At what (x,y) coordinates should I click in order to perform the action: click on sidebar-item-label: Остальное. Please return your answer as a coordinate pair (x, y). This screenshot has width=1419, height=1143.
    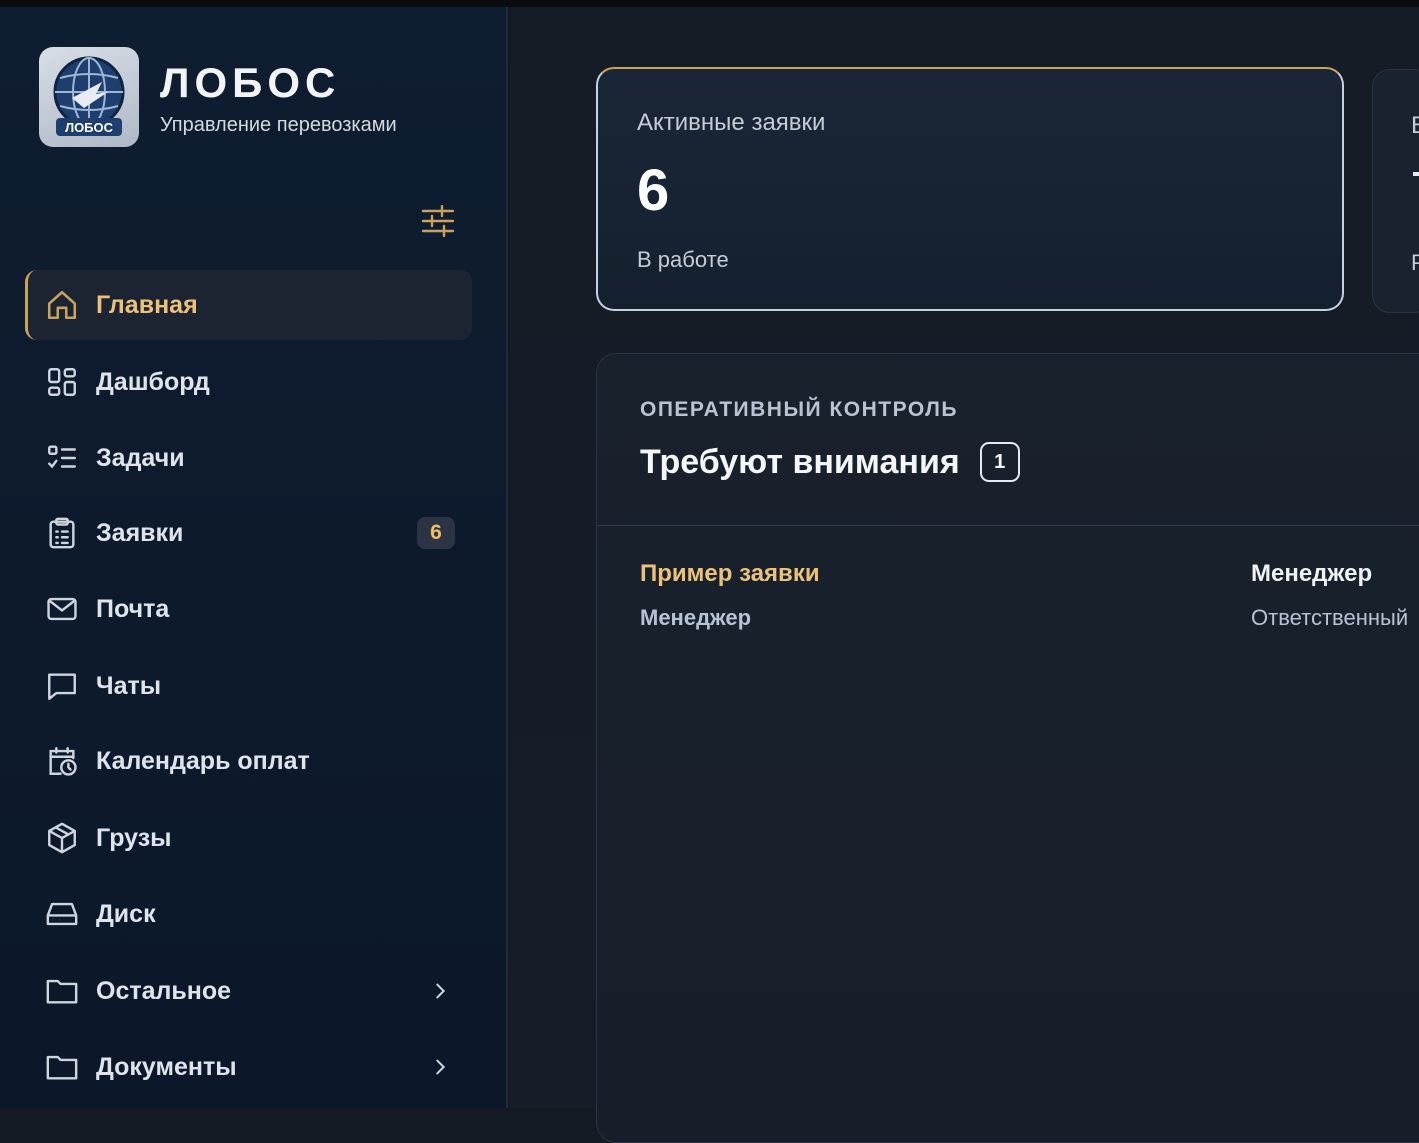
    Looking at the image, I should click on (164, 990).